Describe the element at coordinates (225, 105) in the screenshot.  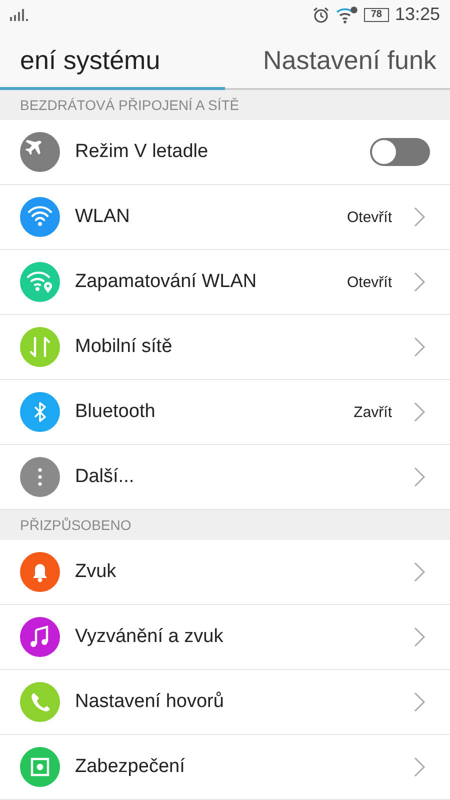
I see `section-header: BEZDRÁTOVÁ PŘIPOJENÍ A SÍTĚ` at that location.